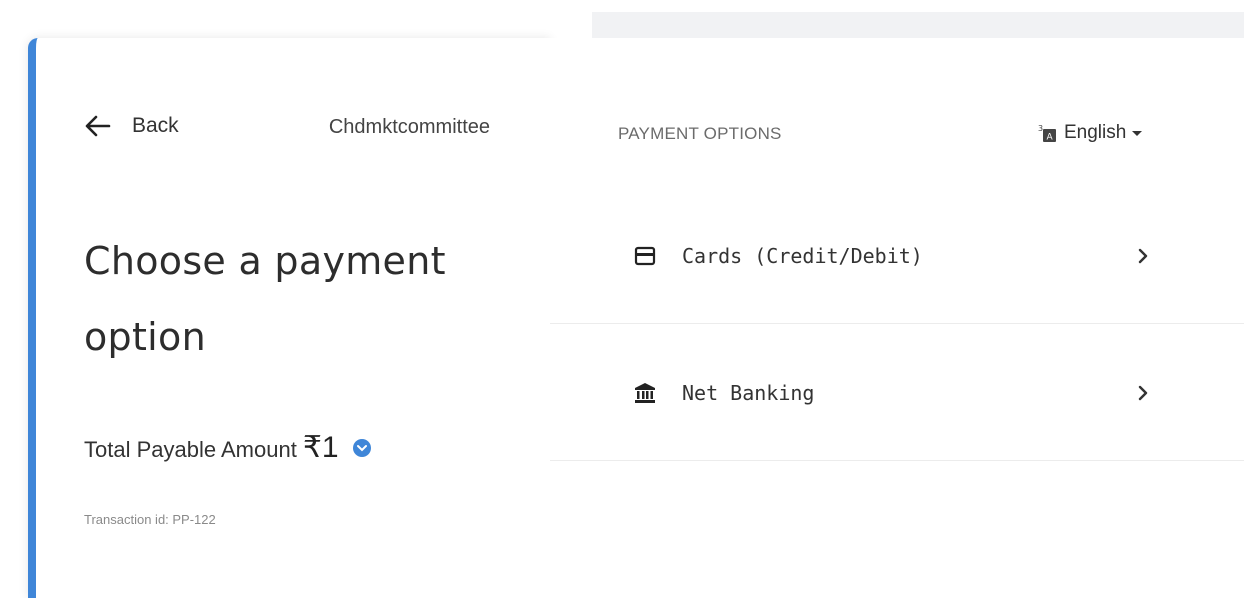  Describe the element at coordinates (150, 519) in the screenshot. I see `transaction-id: Transaction id: PP-122` at that location.